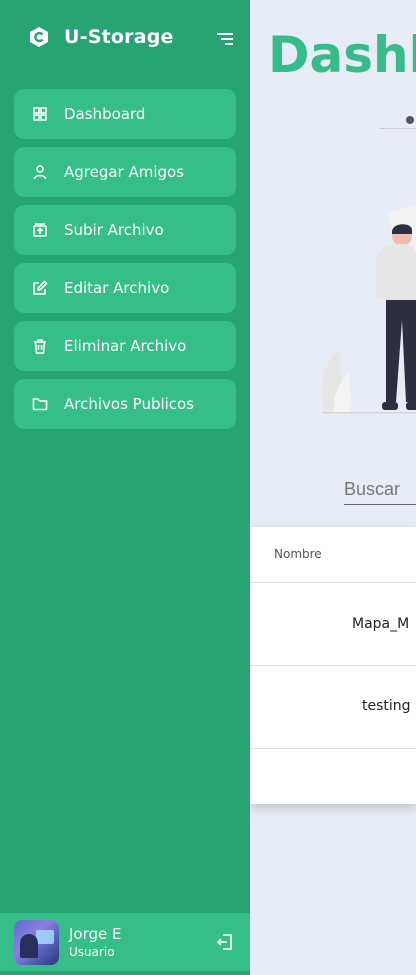 The height and width of the screenshot is (975, 416). What do you see at coordinates (39, 37) in the screenshot?
I see `brand-logo-icon` at bounding box center [39, 37].